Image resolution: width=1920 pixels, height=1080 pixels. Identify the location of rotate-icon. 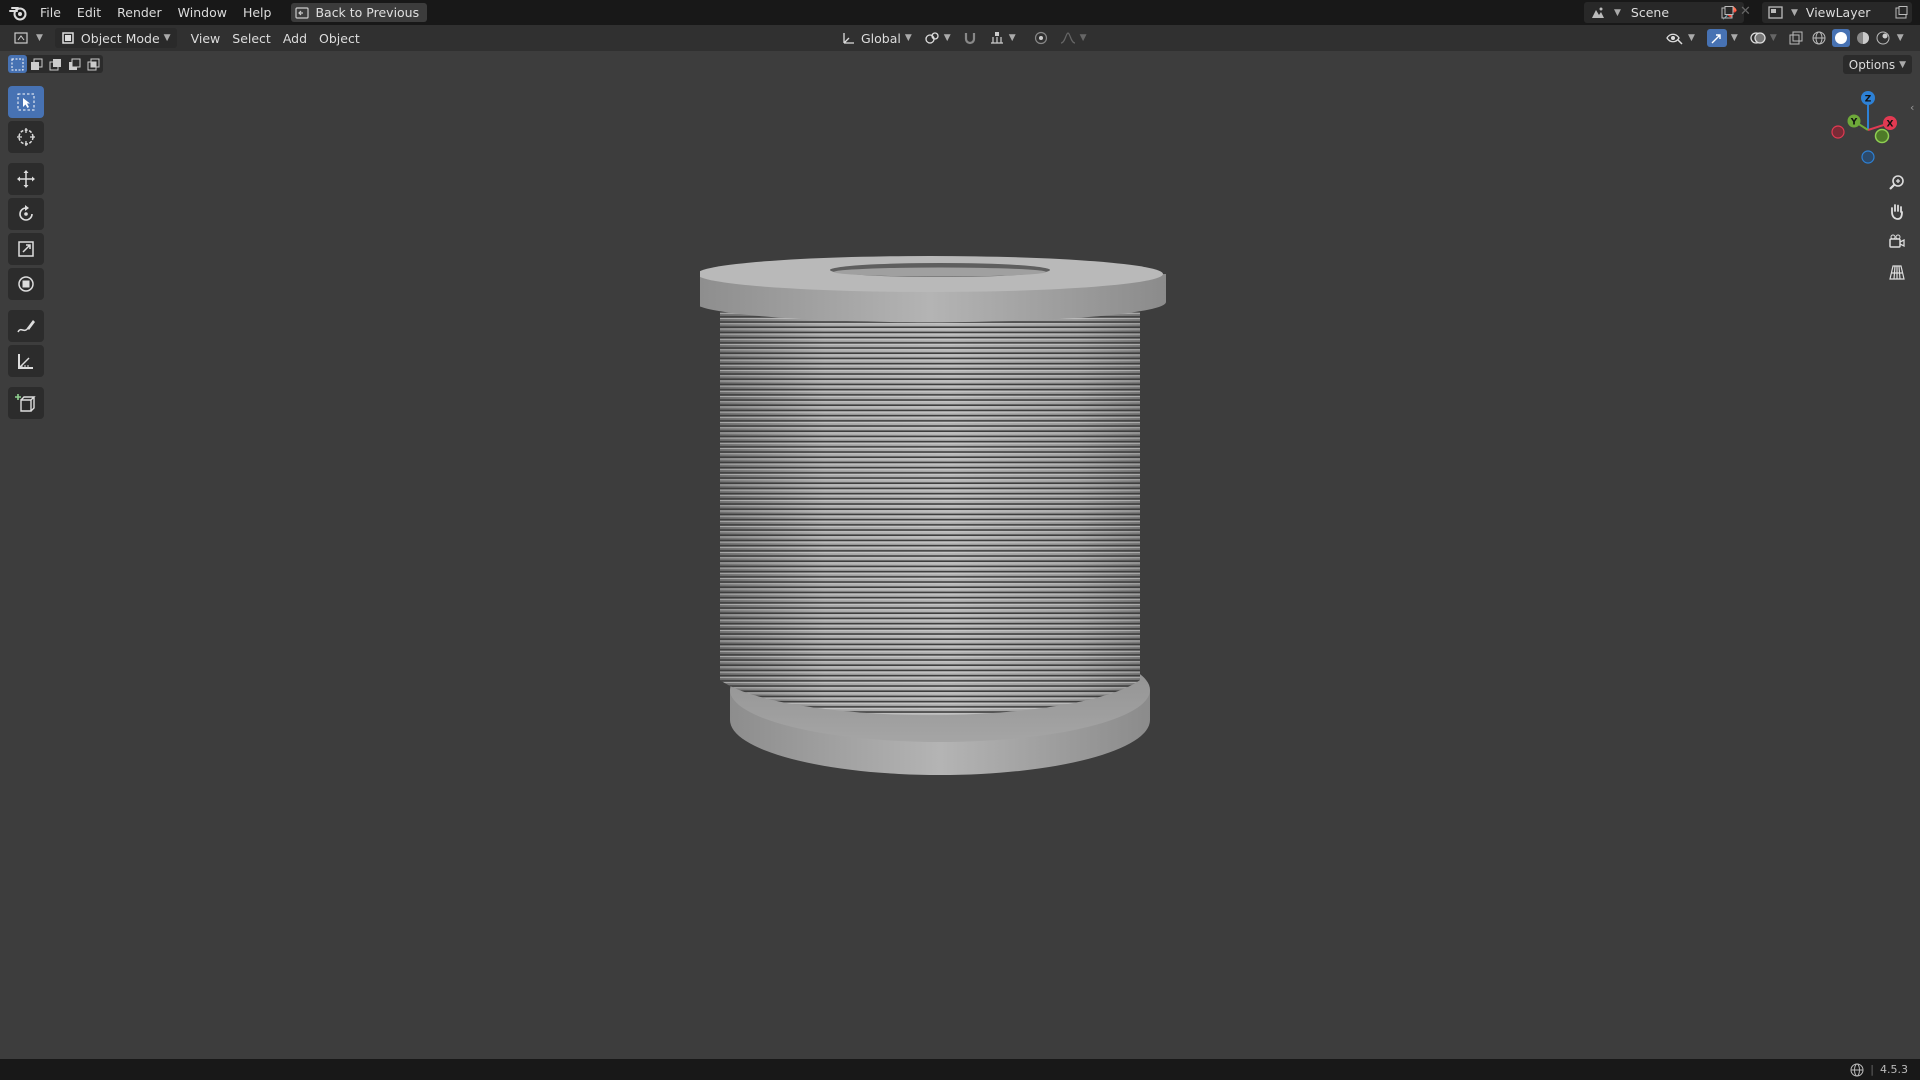
(26, 213).